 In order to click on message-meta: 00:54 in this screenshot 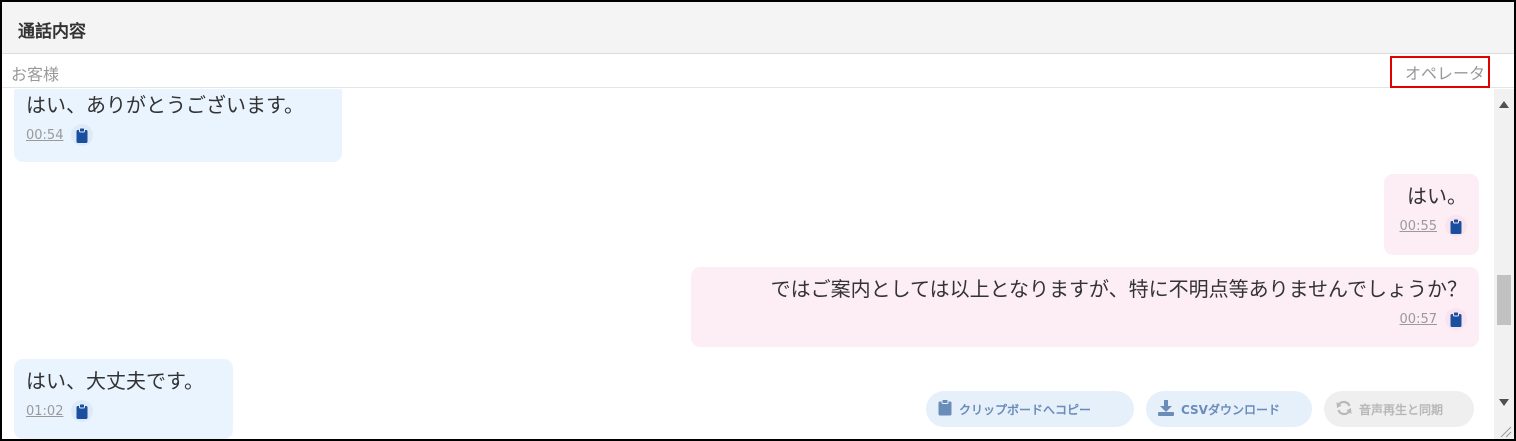, I will do `click(178, 135)`.